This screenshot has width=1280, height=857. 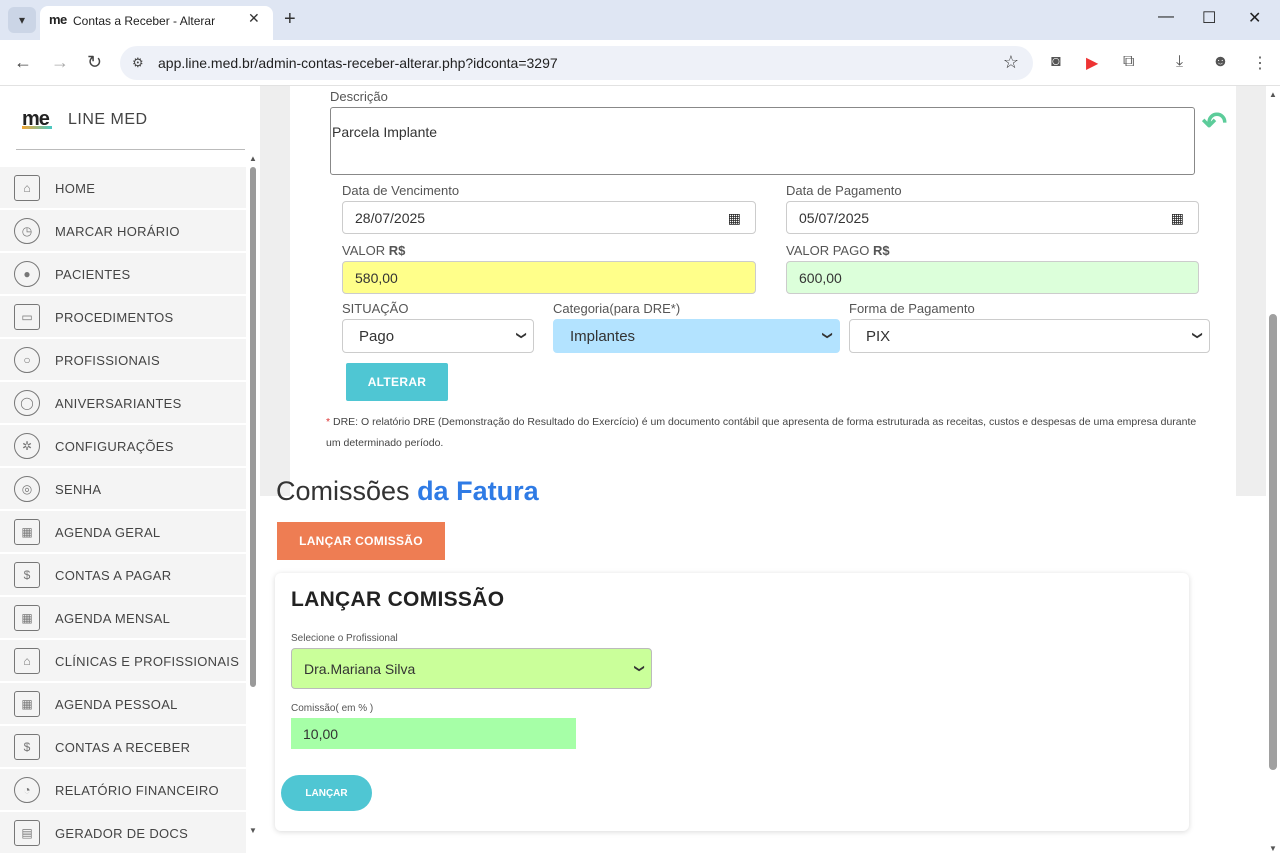 I want to click on categoria-label: Categoria(para DRE*), so click(x=617, y=308).